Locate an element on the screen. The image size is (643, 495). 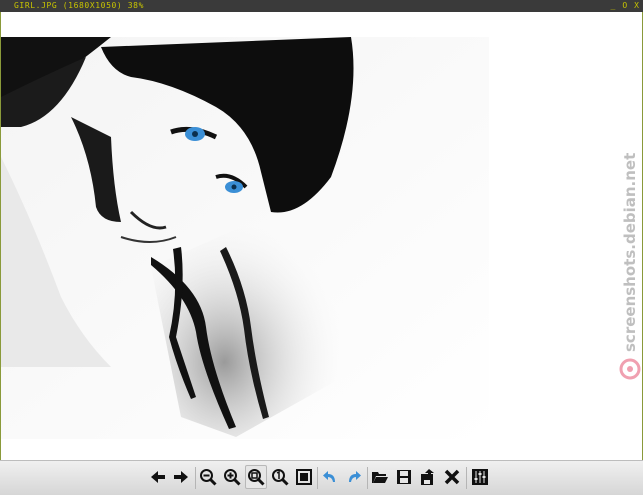
zoom-original-button is located at coordinates (280, 477).